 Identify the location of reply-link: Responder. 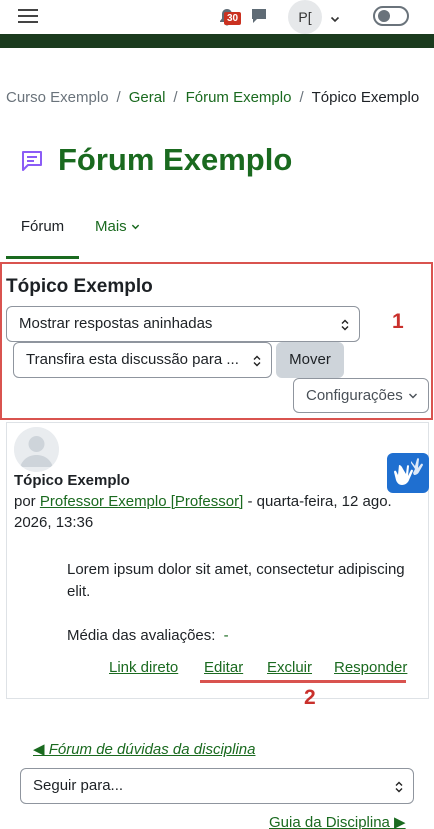
(370, 667).